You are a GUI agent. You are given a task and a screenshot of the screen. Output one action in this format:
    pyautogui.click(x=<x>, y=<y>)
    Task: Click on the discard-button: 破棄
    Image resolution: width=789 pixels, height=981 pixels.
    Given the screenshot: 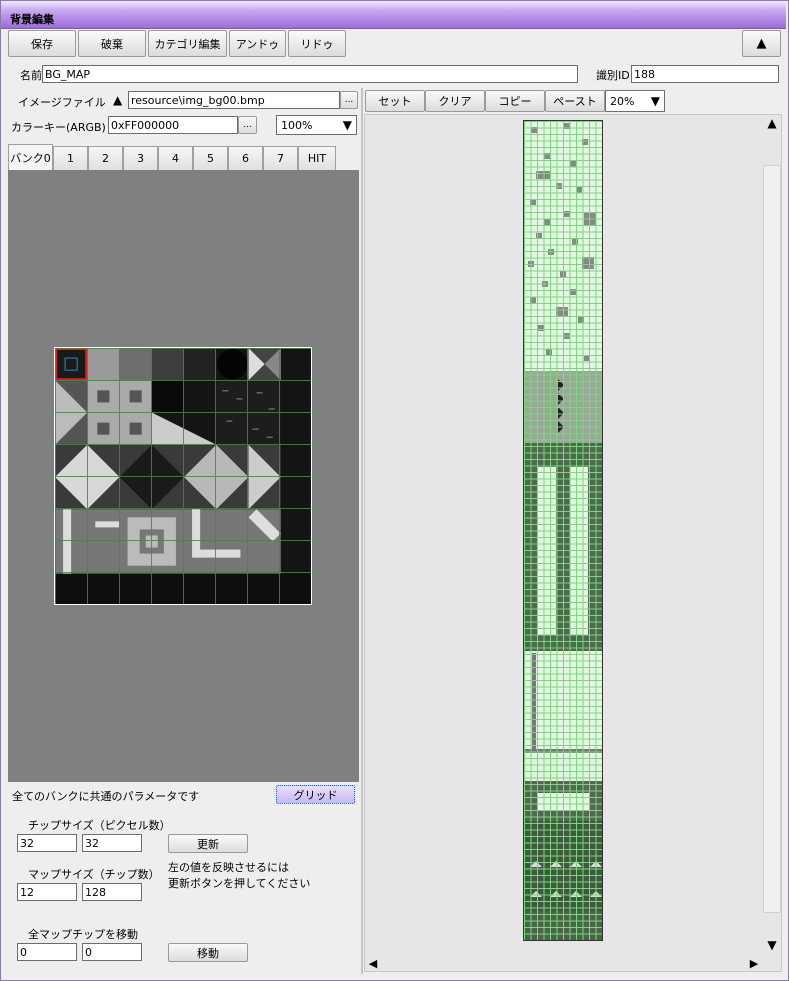 What is the action you would take?
    pyautogui.click(x=112, y=43)
    